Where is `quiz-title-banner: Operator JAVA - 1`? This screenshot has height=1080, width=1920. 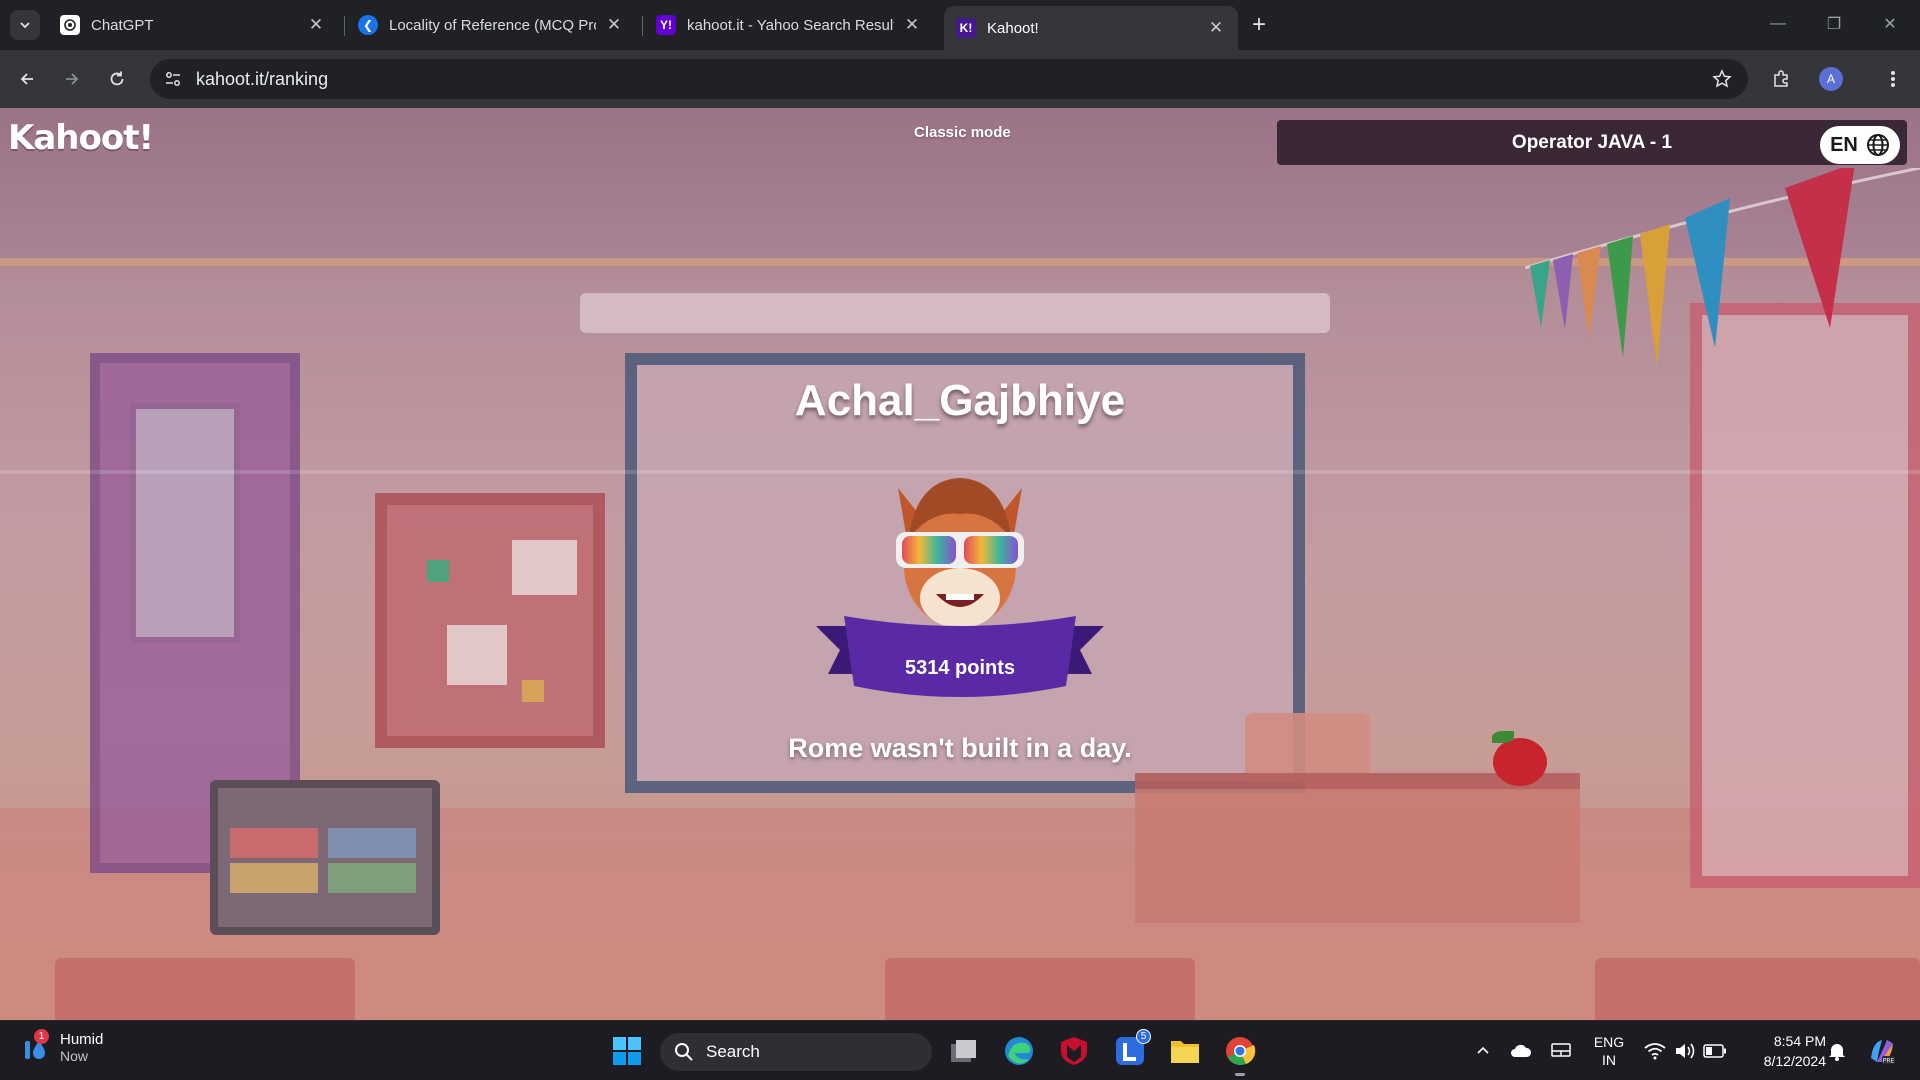
quiz-title-banner: Operator JAVA - 1 is located at coordinates (1592, 142).